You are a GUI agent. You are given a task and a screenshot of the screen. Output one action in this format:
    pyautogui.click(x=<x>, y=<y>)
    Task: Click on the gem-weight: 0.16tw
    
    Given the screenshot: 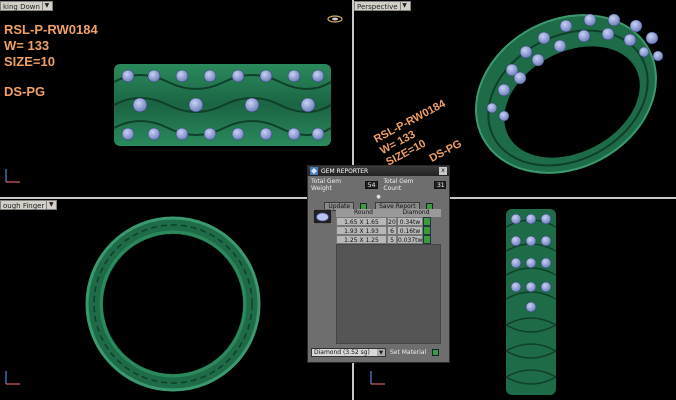 What is the action you would take?
    pyautogui.click(x=410, y=230)
    